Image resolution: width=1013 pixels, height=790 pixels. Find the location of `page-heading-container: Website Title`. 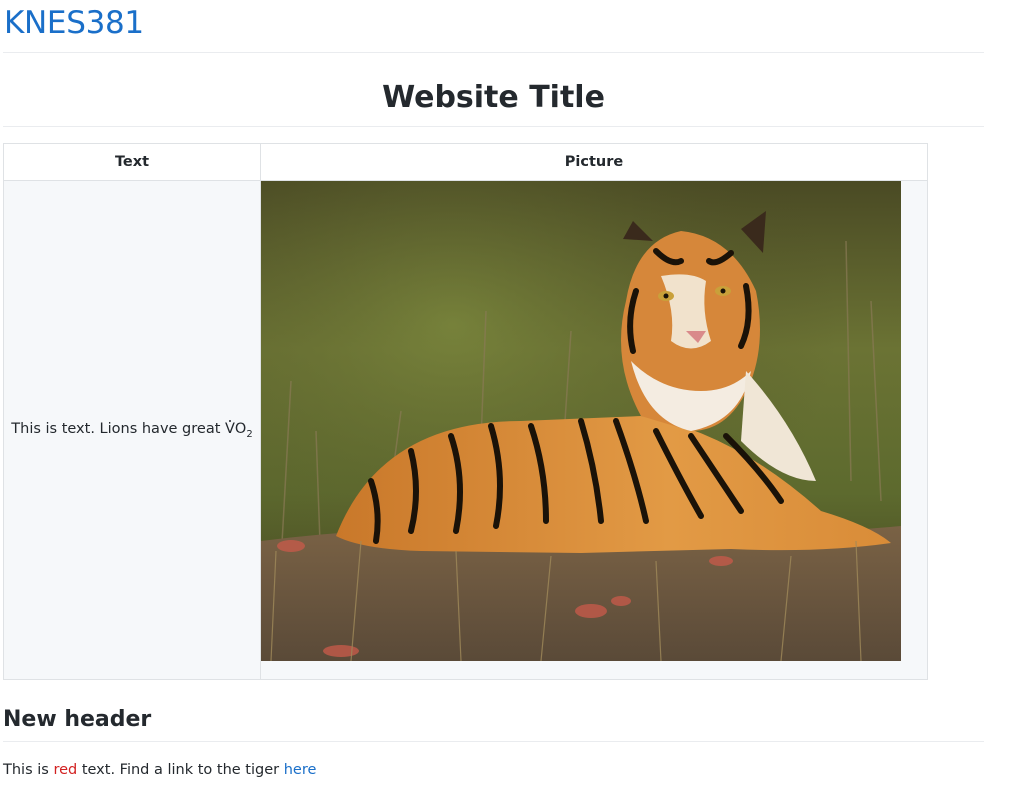

page-heading-container: Website Title is located at coordinates (493, 102).